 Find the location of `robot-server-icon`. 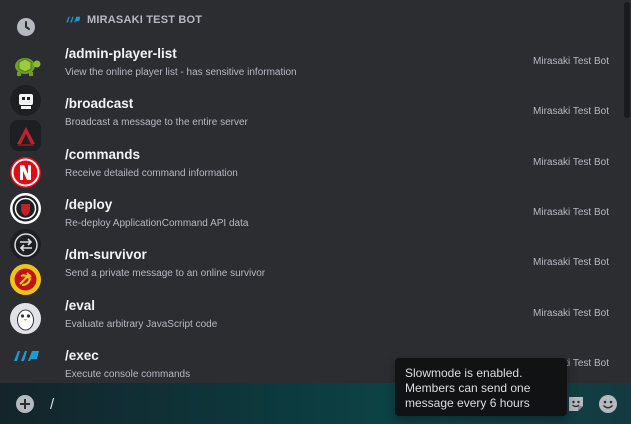

robot-server-icon is located at coordinates (25, 100).